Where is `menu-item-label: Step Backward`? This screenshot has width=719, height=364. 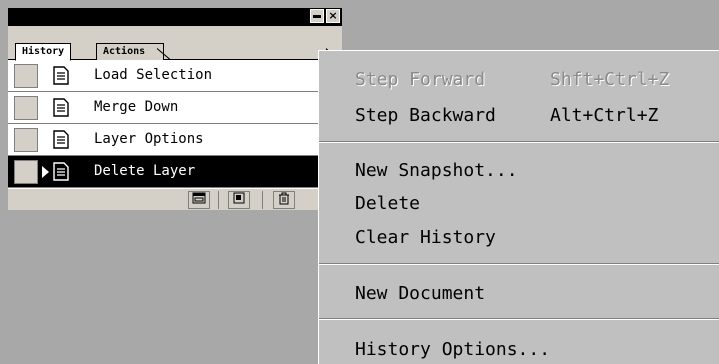 menu-item-label: Step Backward is located at coordinates (425, 115).